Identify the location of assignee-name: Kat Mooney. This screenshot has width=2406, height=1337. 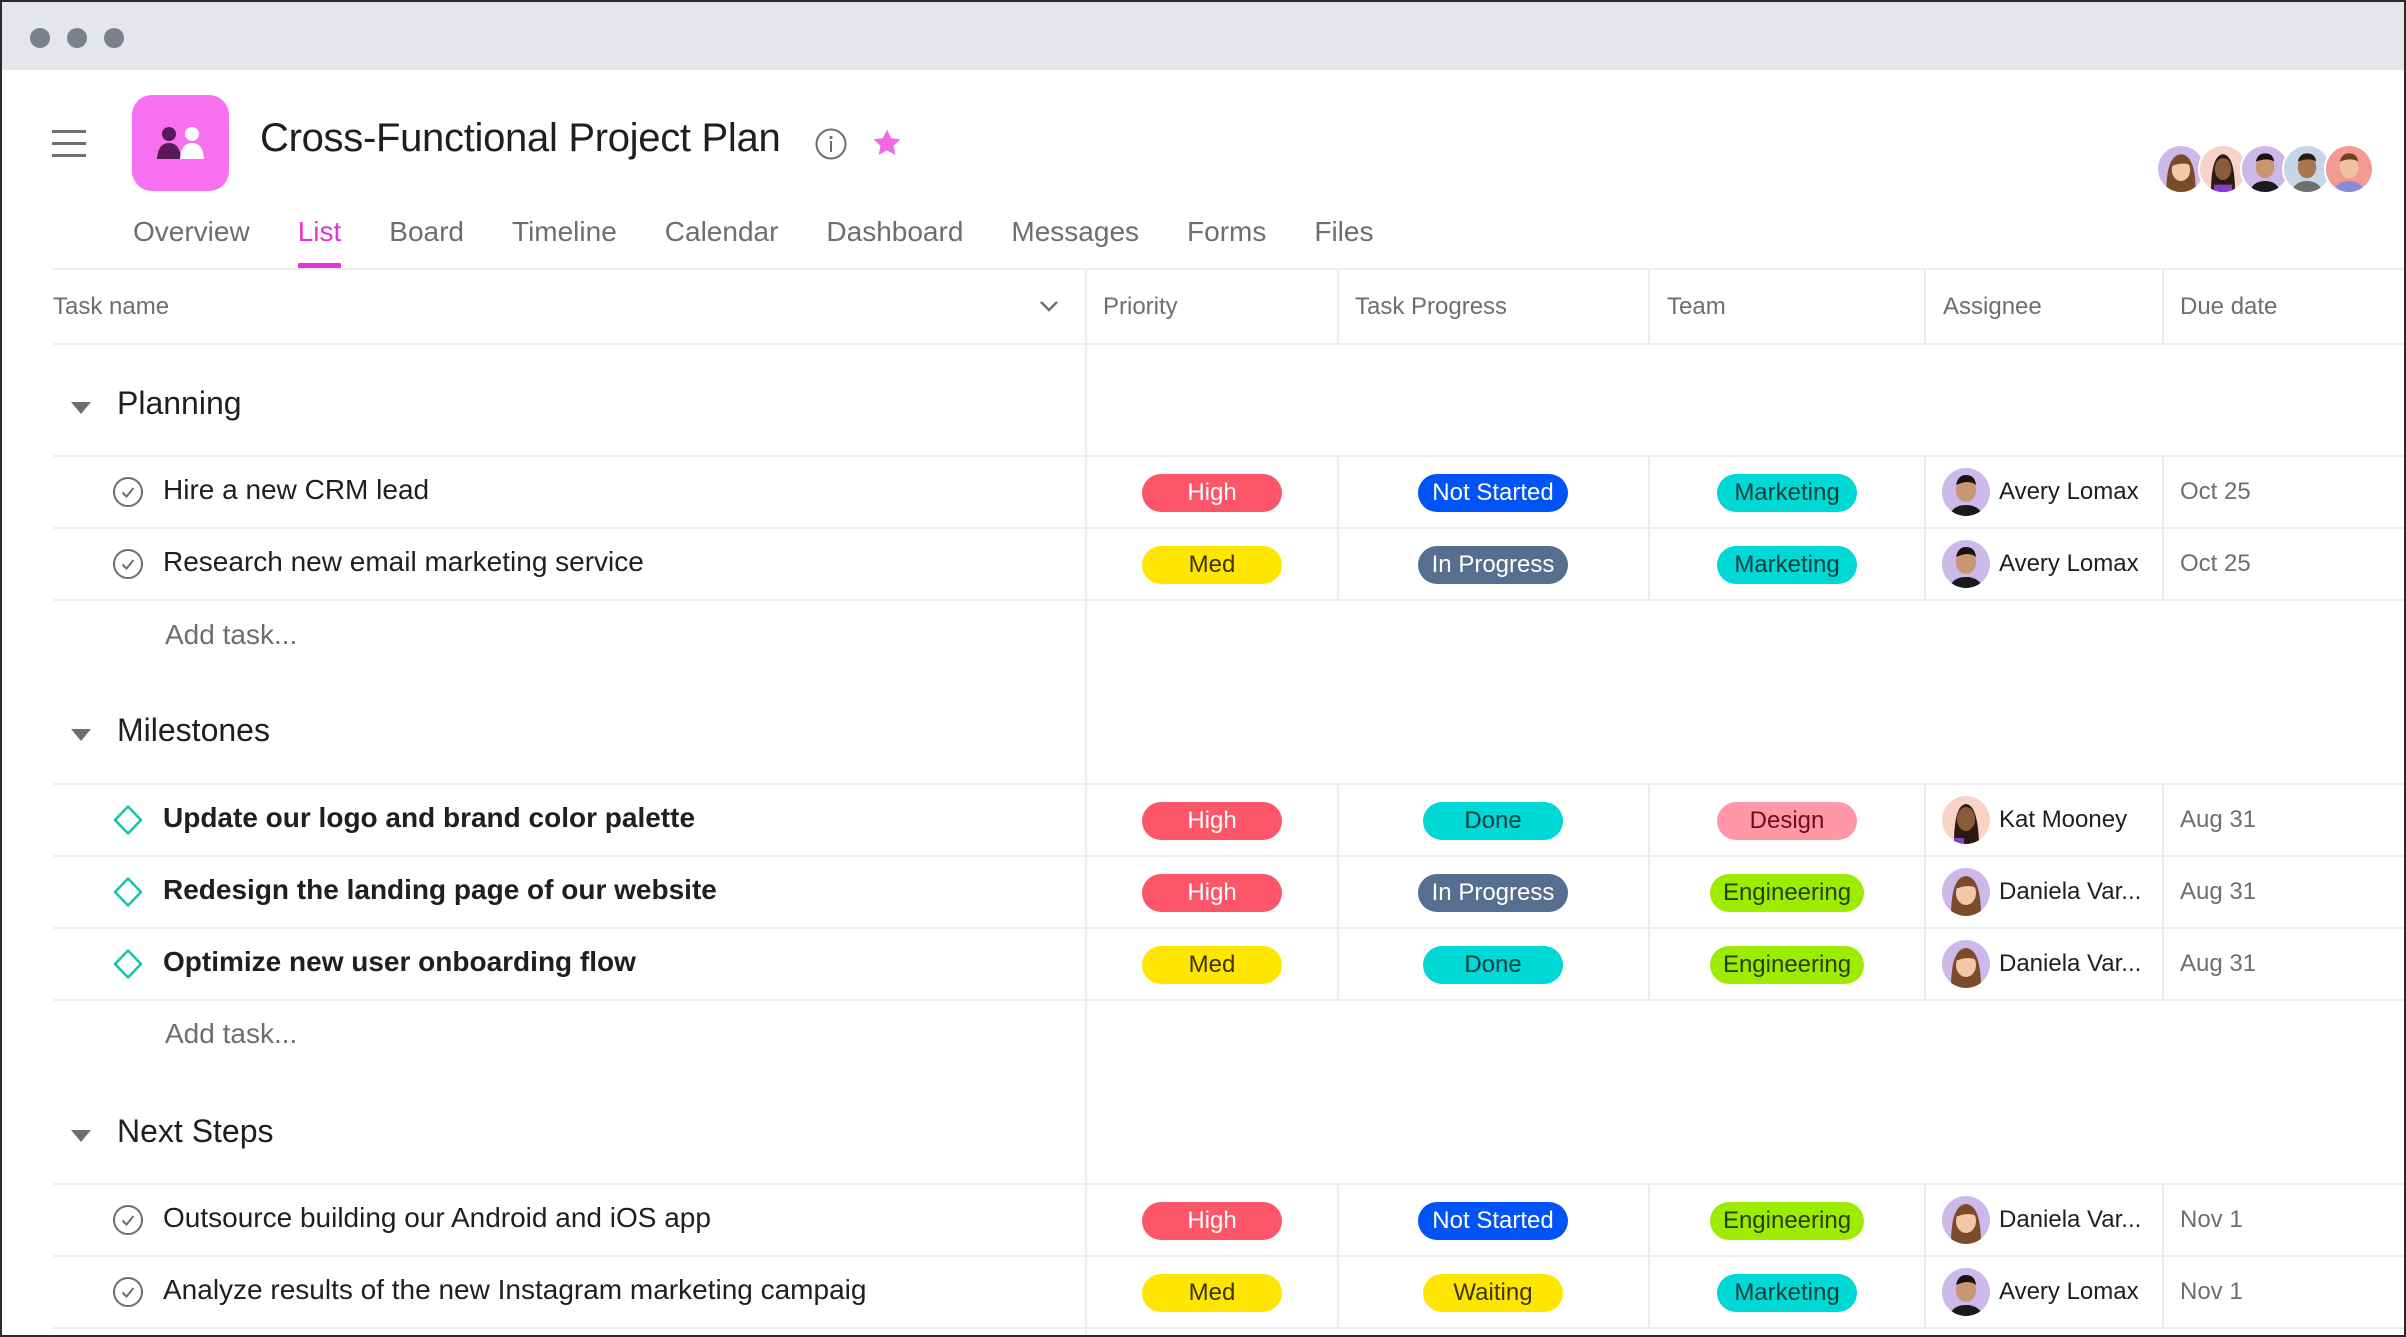
(2063, 819).